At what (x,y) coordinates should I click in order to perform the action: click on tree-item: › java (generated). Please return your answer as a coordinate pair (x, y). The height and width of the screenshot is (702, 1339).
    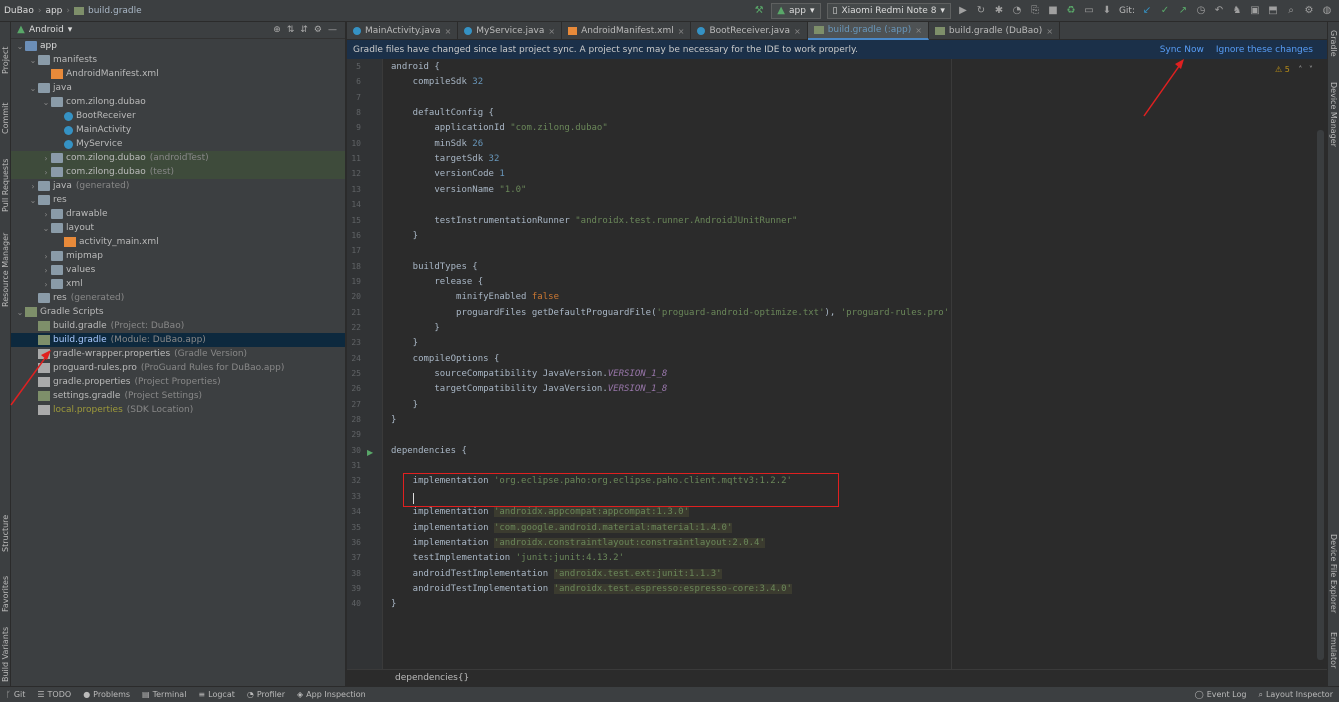
    Looking at the image, I should click on (178, 186).